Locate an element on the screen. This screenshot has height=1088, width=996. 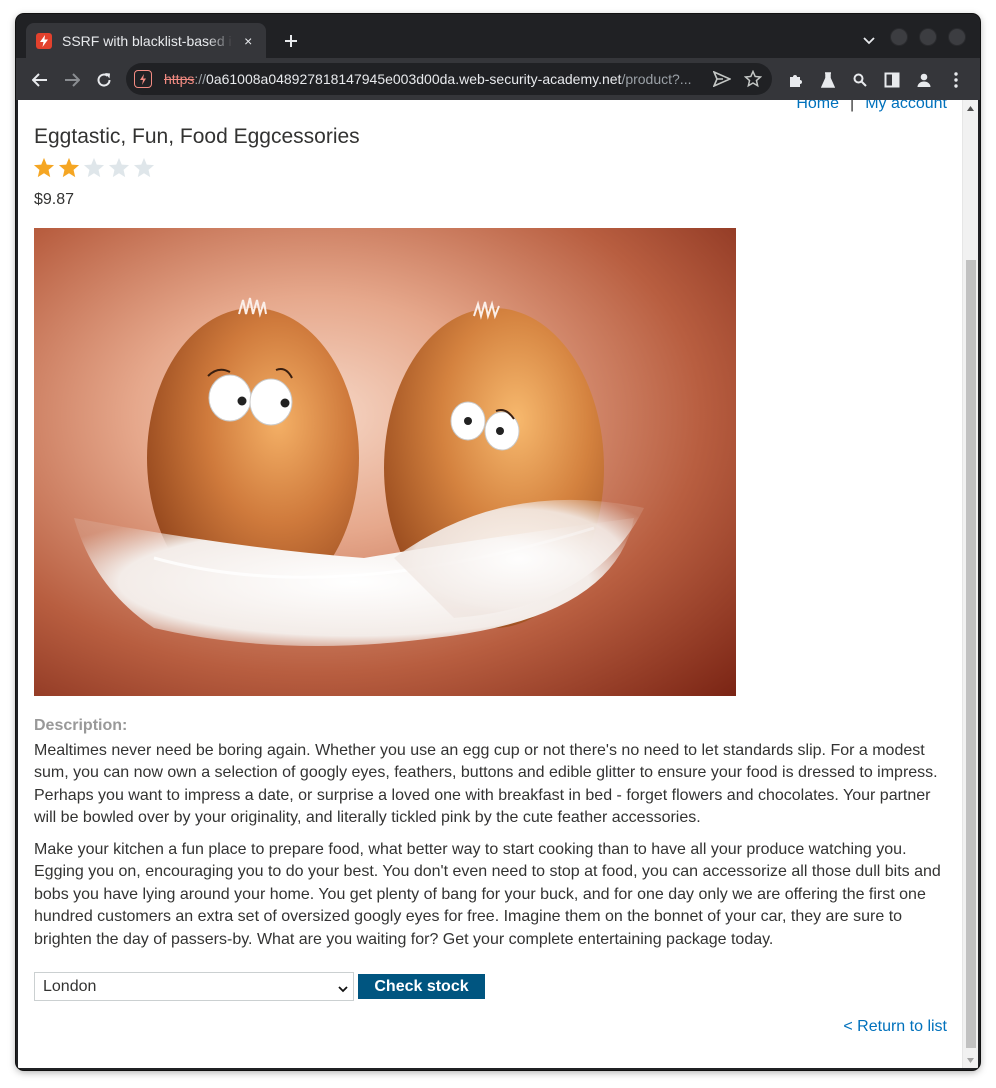
search-icon is located at coordinates (860, 80).